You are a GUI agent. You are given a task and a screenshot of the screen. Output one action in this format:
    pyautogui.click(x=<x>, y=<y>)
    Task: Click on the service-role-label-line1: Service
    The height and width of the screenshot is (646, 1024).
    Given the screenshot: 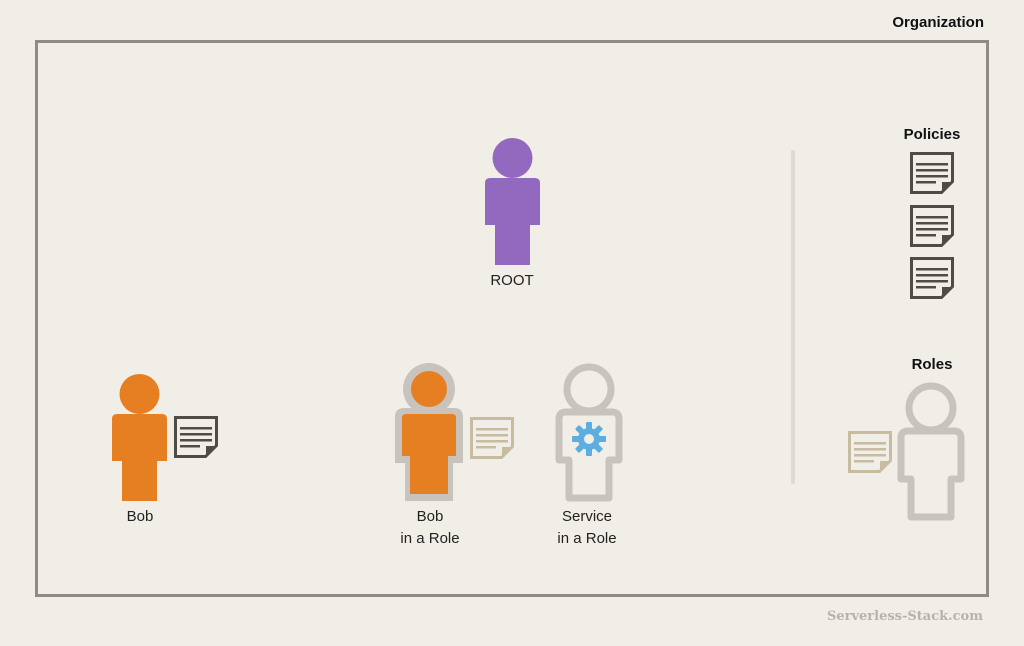 What is the action you would take?
    pyautogui.click(x=587, y=516)
    